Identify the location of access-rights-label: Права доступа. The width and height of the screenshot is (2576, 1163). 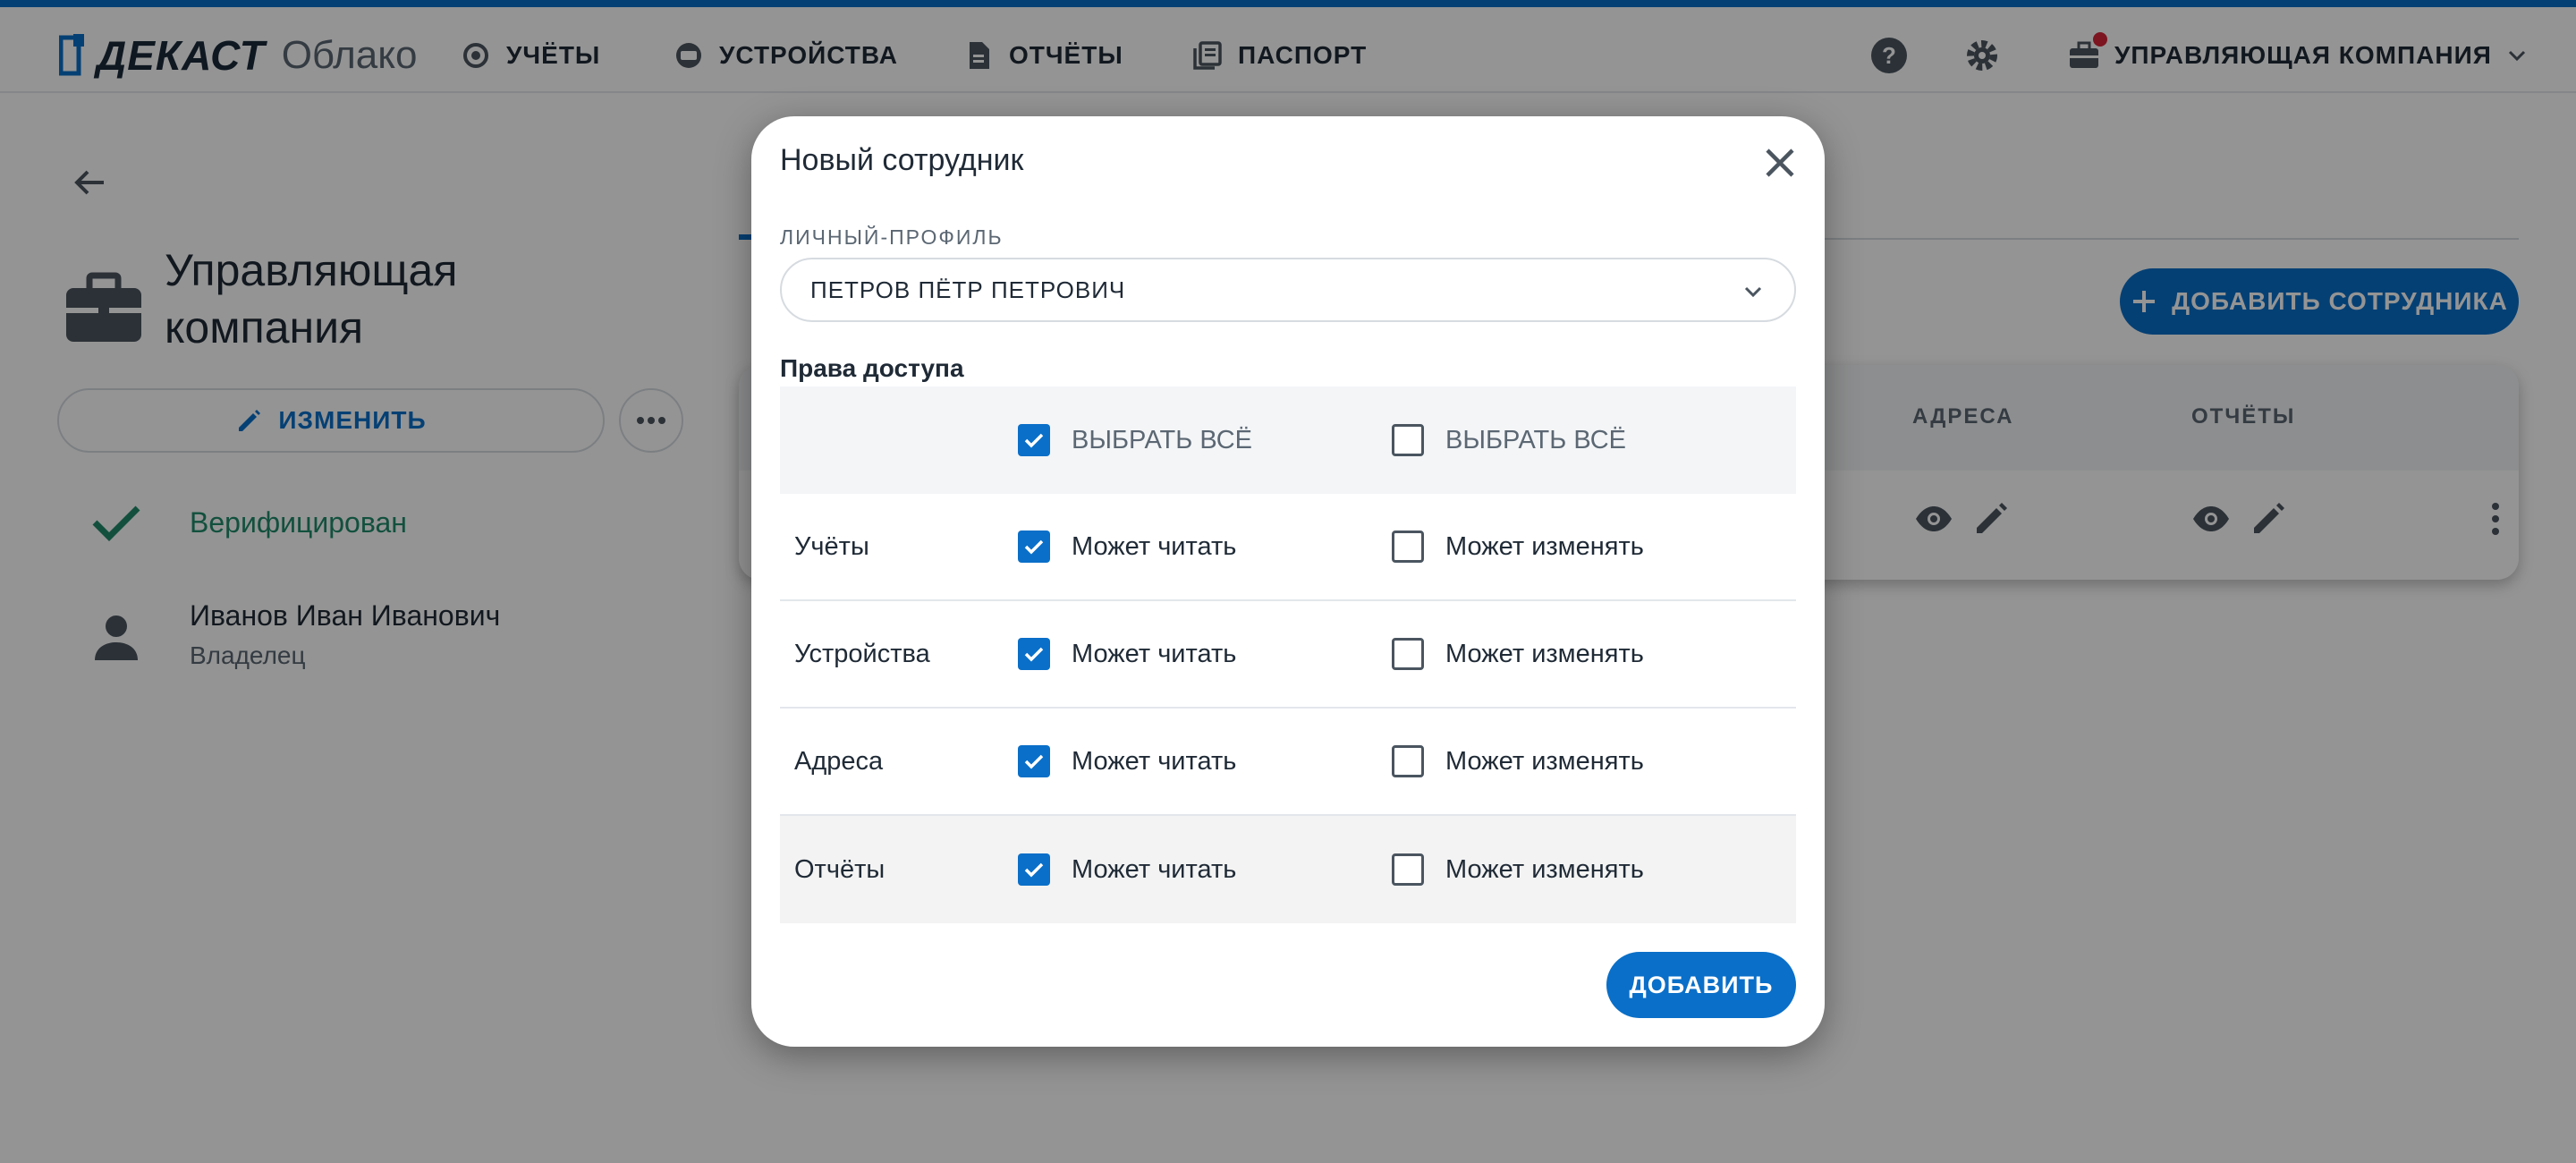
(872, 368).